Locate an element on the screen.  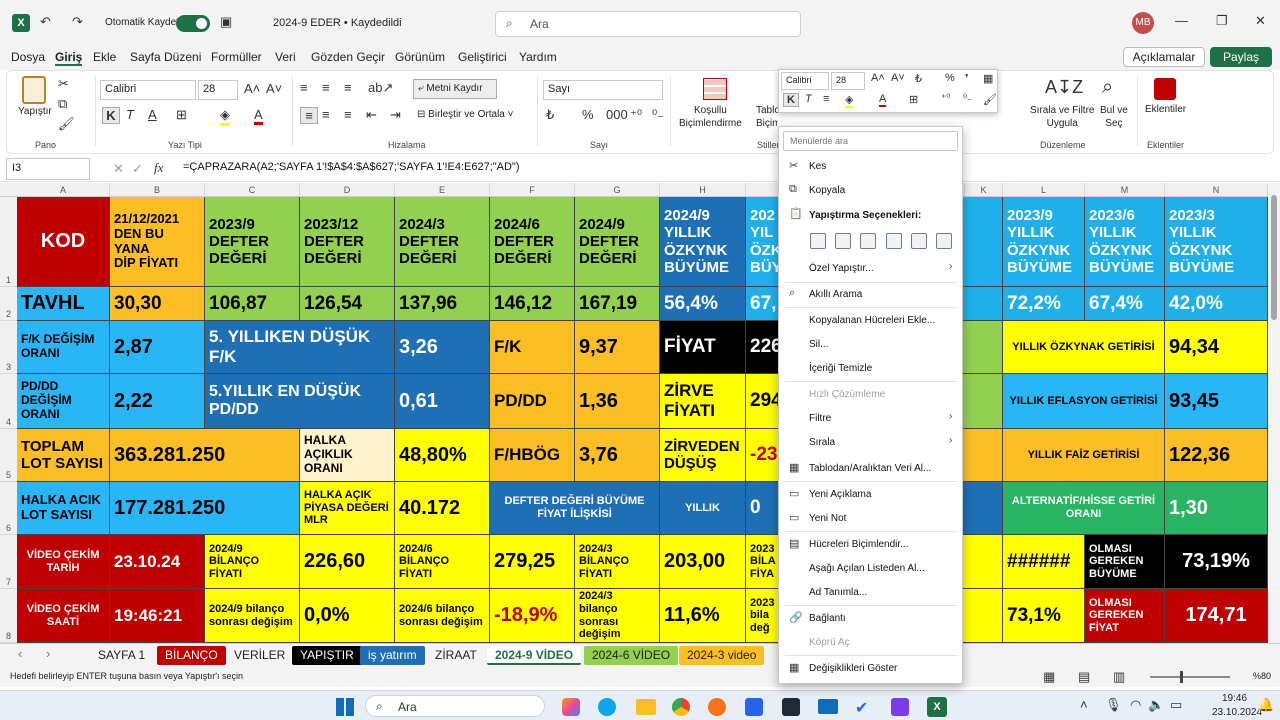
cell: 2023/12 DEFTER DEĞERİ is located at coordinates (347, 242).